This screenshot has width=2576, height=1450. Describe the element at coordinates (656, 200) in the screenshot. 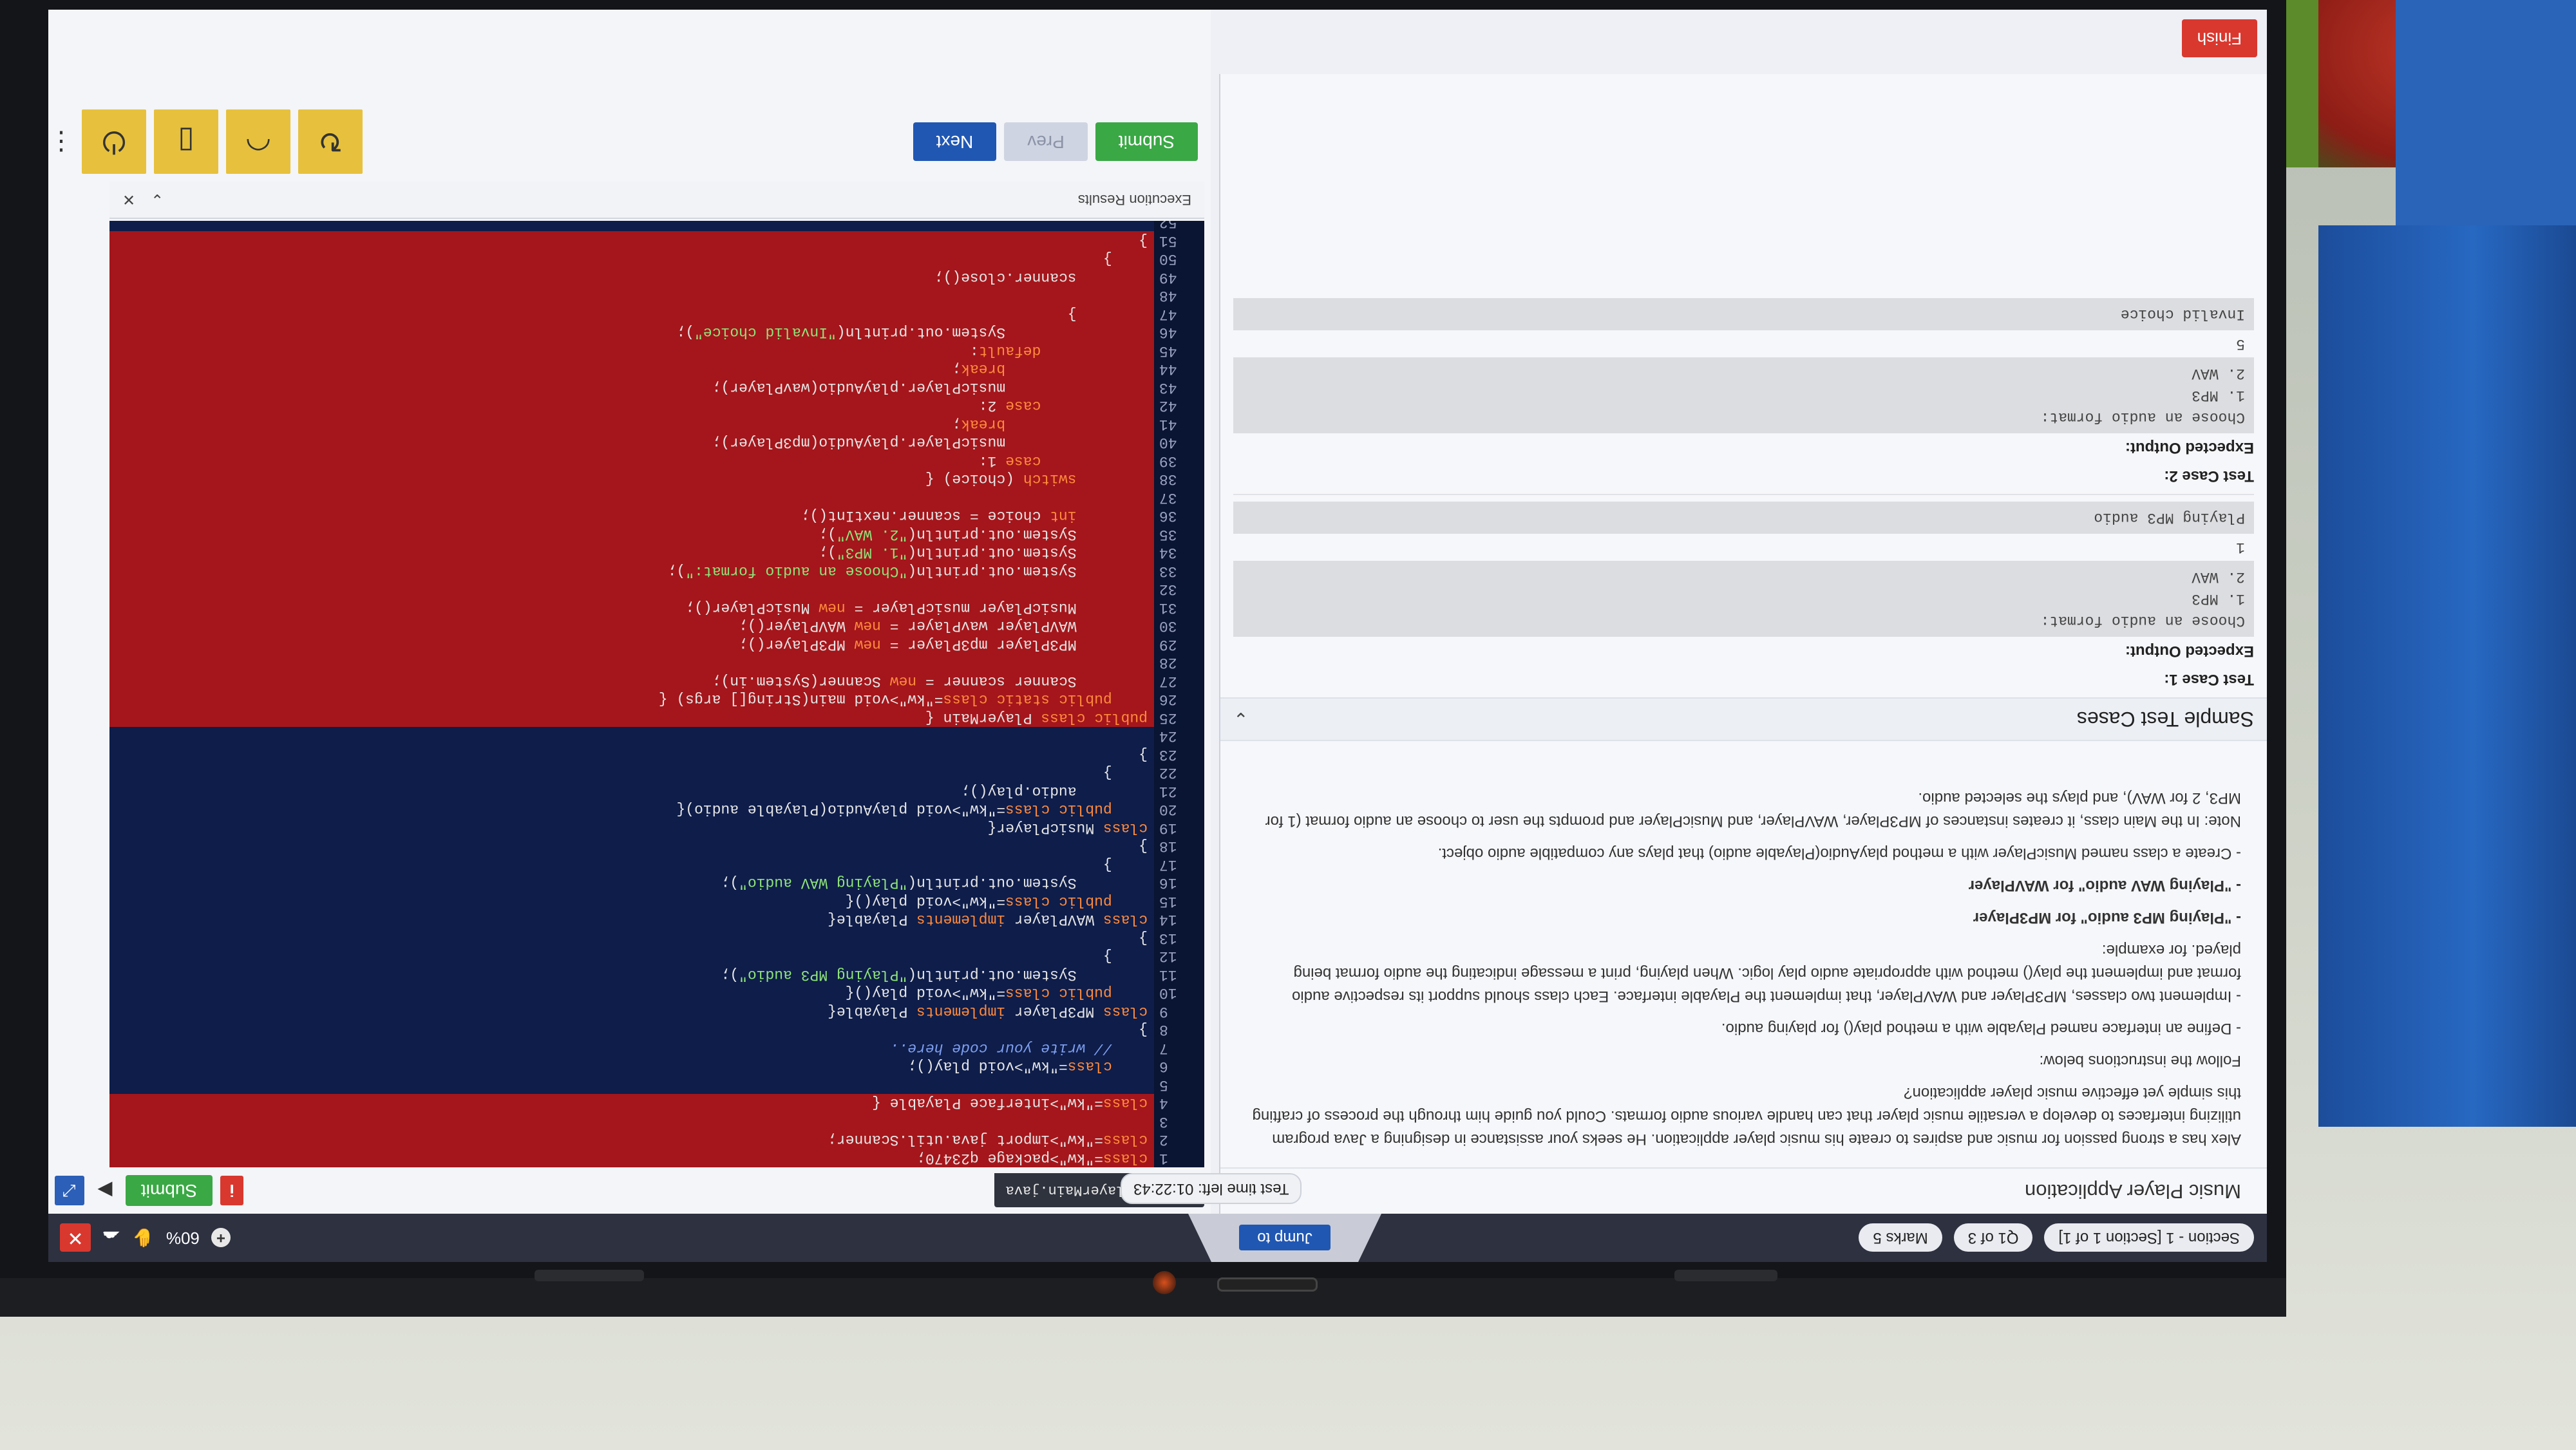

I see `execution-results-bar: Execution Results ⌄ ✕` at that location.